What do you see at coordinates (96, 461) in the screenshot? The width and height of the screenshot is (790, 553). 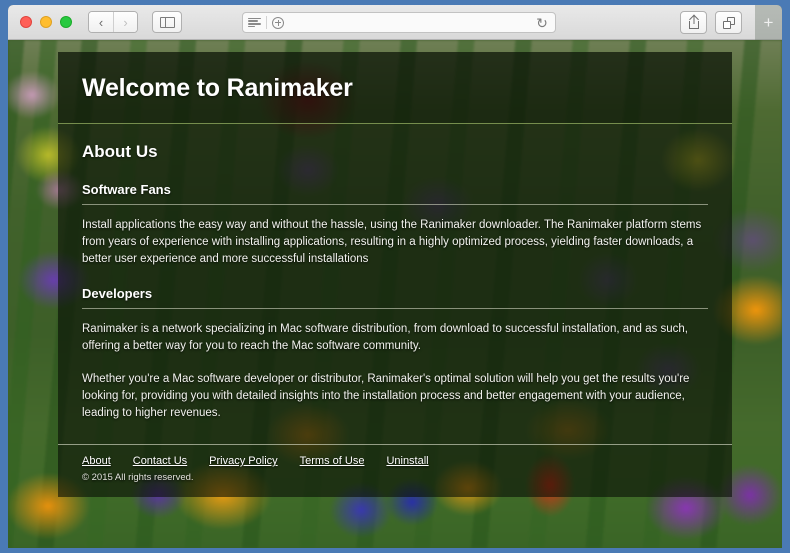 I see `footer-link-about: About` at bounding box center [96, 461].